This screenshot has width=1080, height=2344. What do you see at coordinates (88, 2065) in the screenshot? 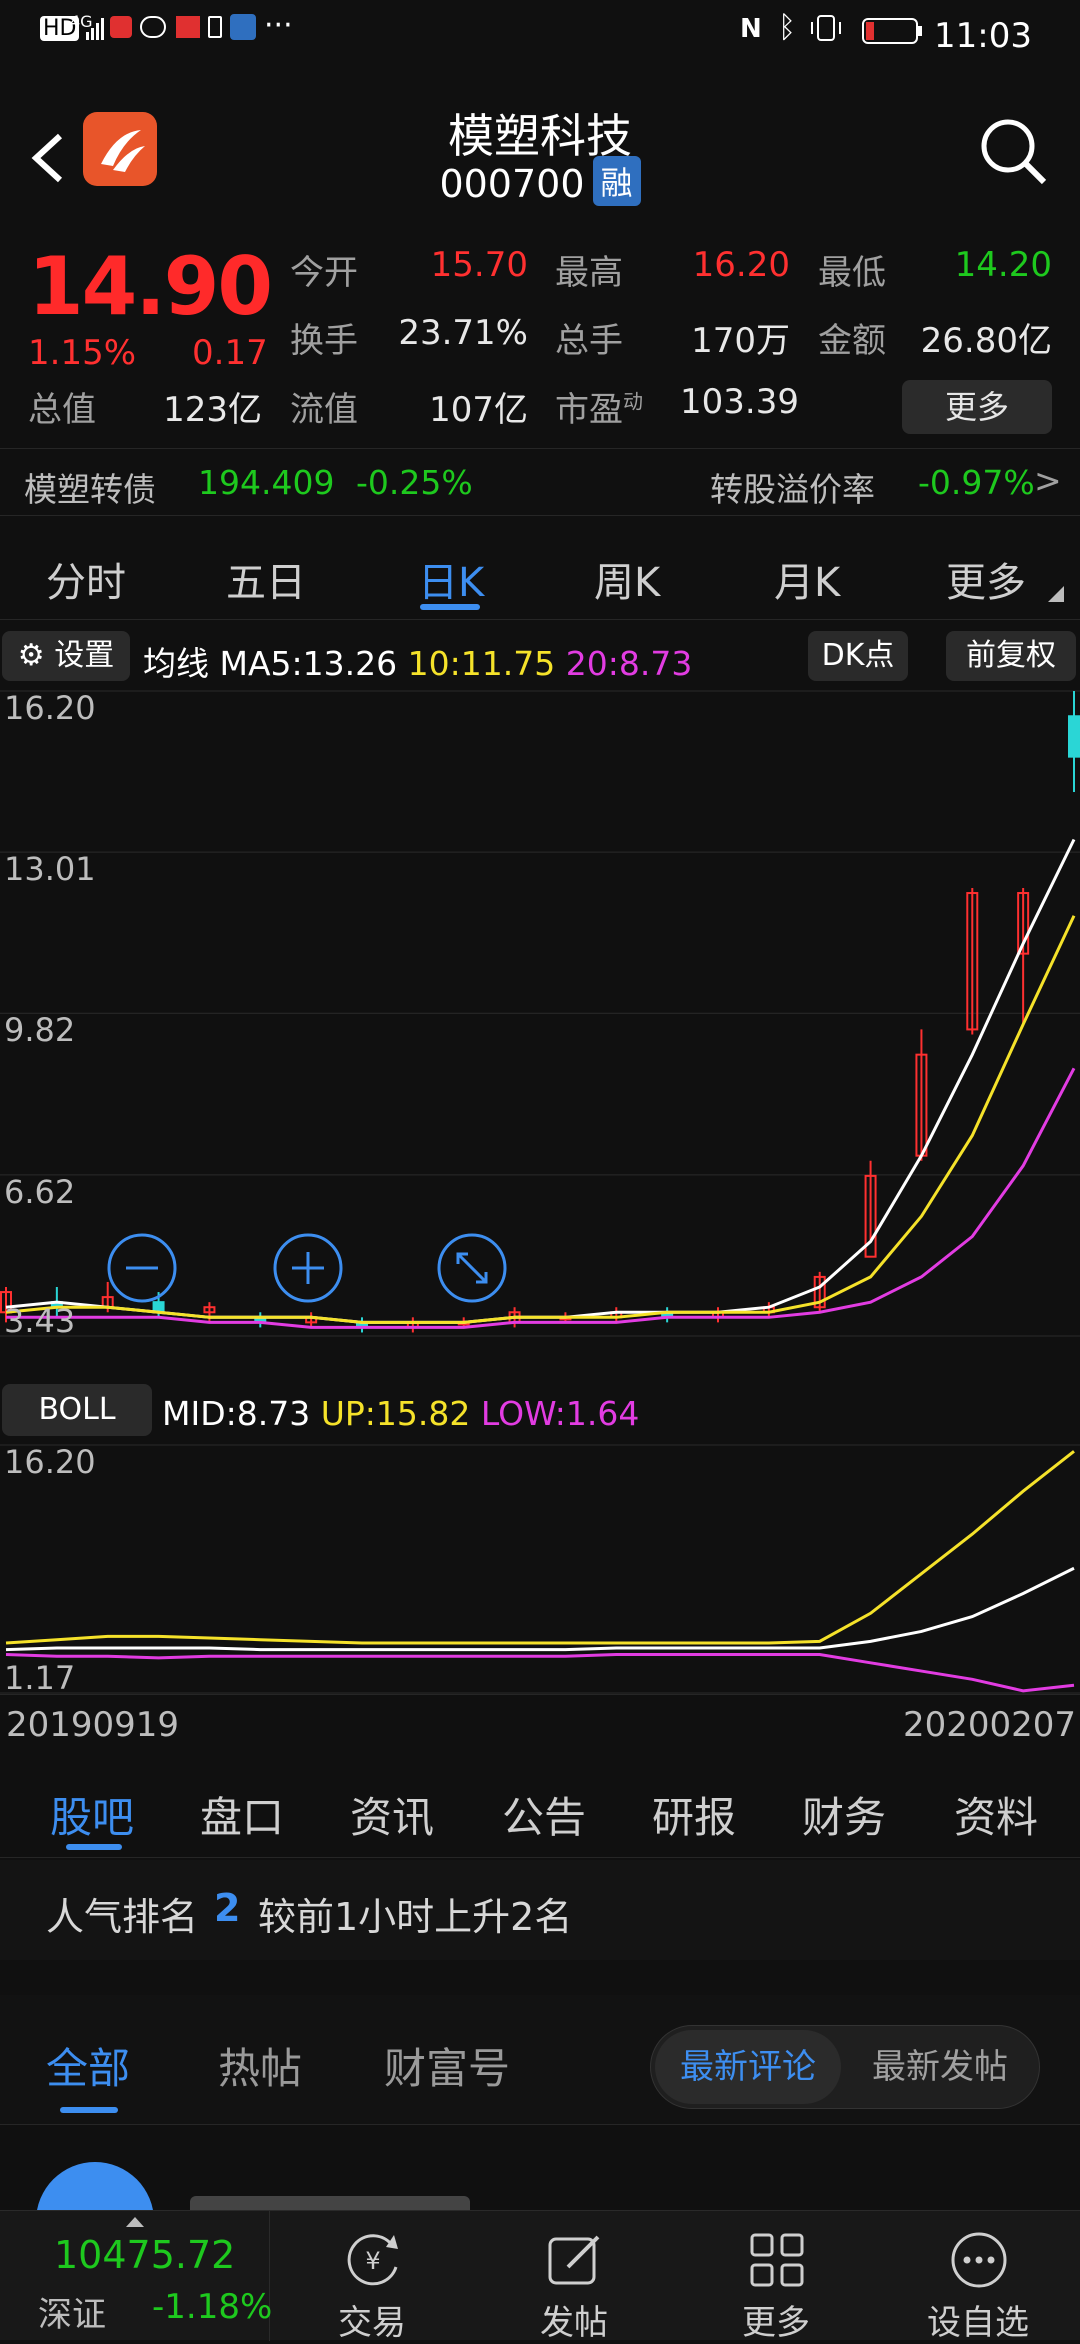
I see `filter-all: 全部` at bounding box center [88, 2065].